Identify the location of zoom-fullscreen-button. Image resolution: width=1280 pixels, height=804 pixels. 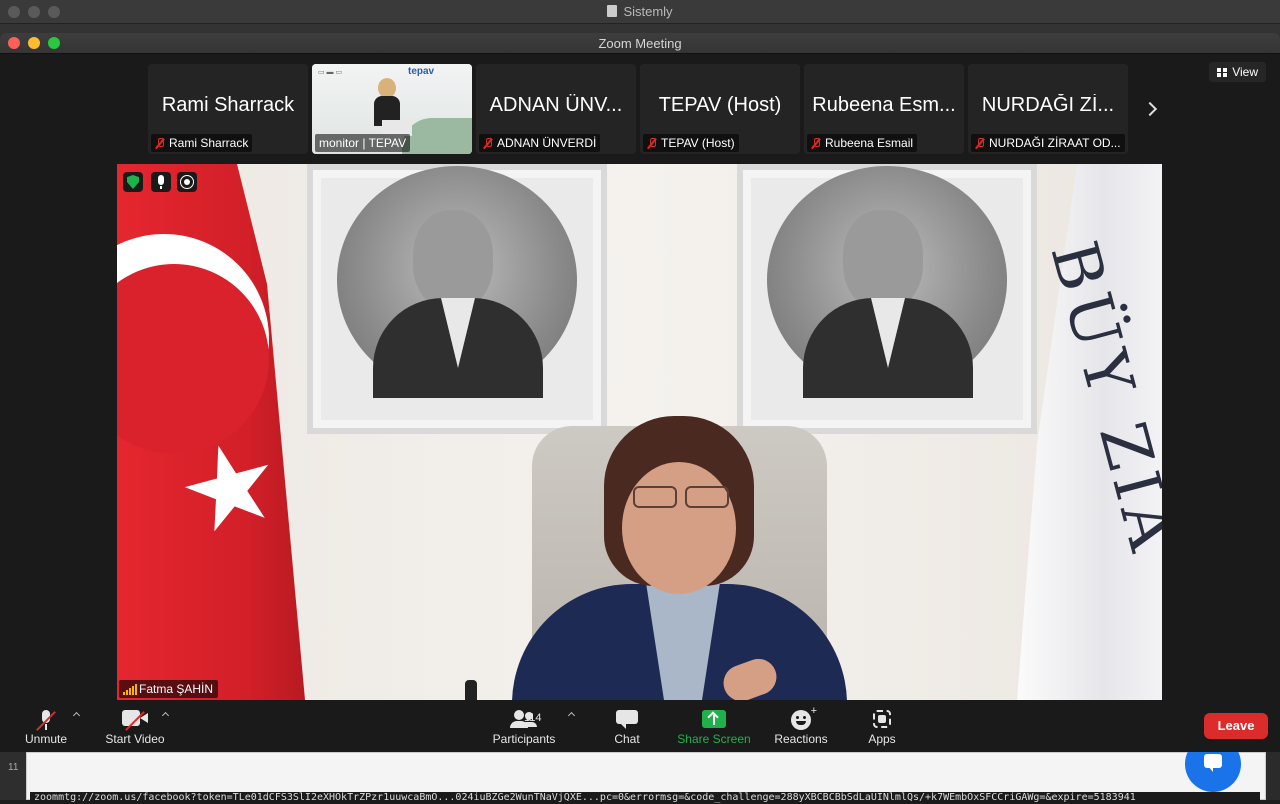
(54, 43).